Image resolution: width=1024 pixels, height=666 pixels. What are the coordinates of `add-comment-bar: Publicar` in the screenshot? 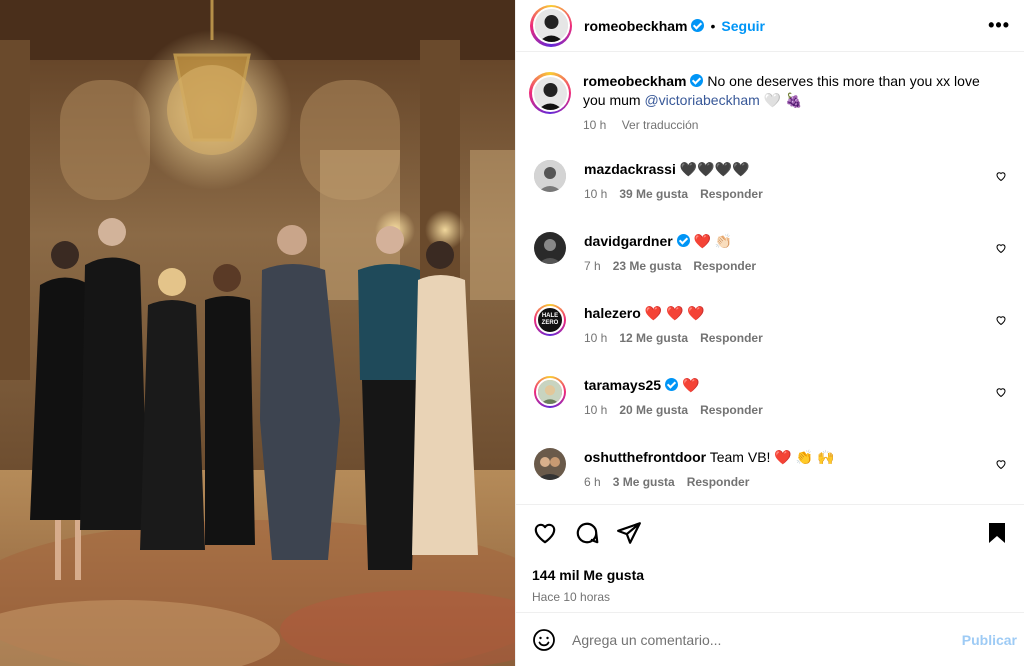 It's located at (770, 639).